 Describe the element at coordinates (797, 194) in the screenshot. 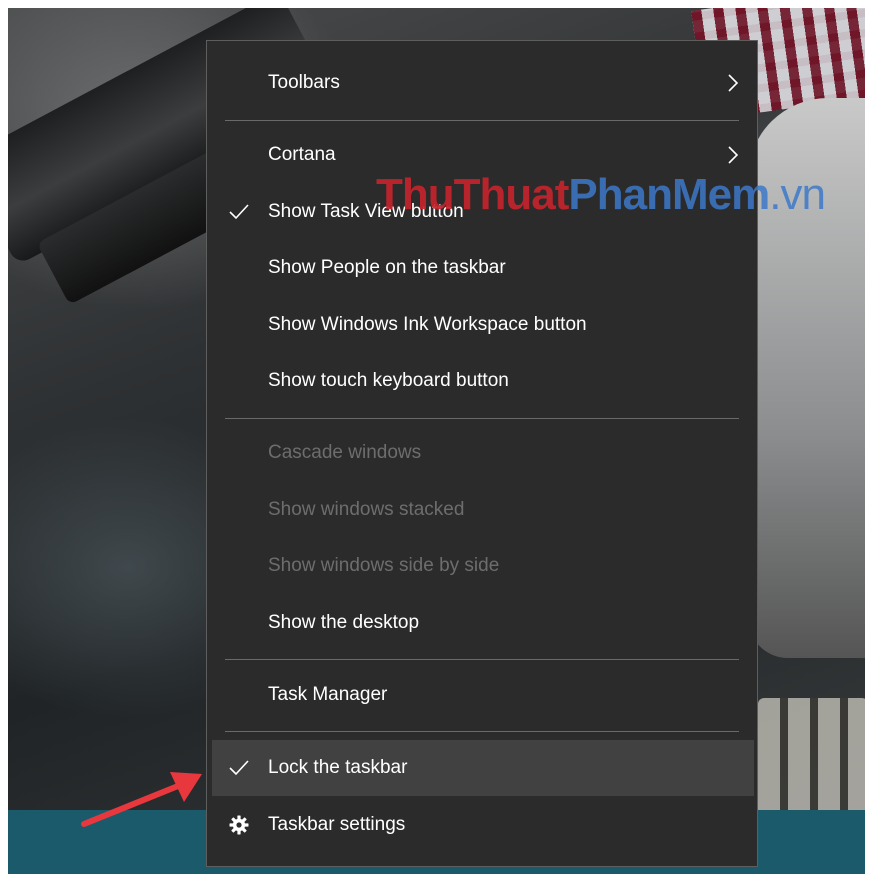

I see `watermark-part: .vn` at that location.